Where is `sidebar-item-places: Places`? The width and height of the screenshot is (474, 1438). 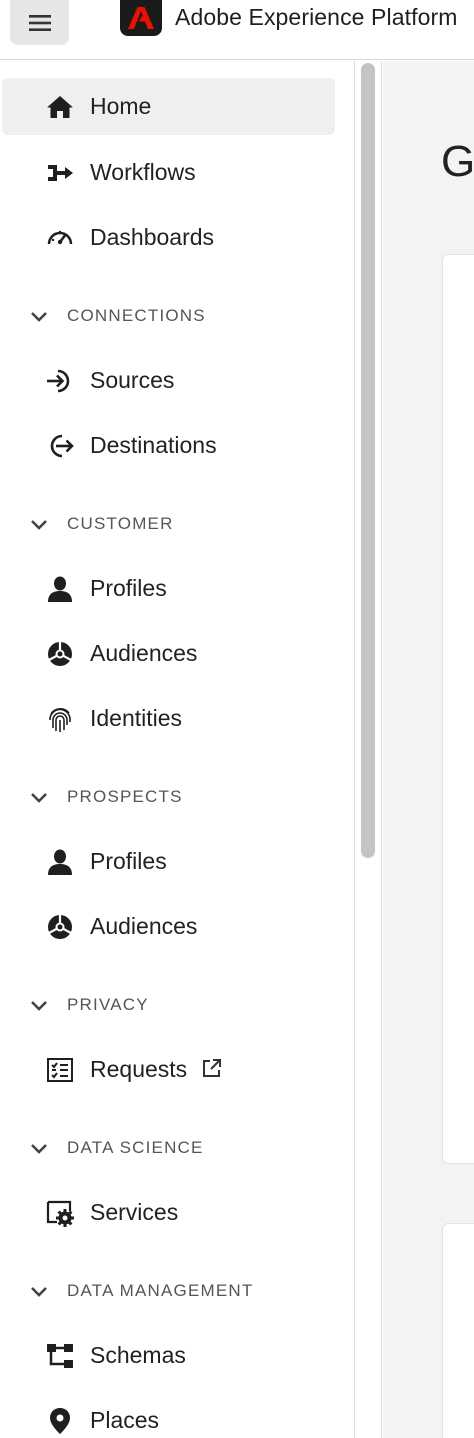 sidebar-item-places: Places is located at coordinates (168, 1415).